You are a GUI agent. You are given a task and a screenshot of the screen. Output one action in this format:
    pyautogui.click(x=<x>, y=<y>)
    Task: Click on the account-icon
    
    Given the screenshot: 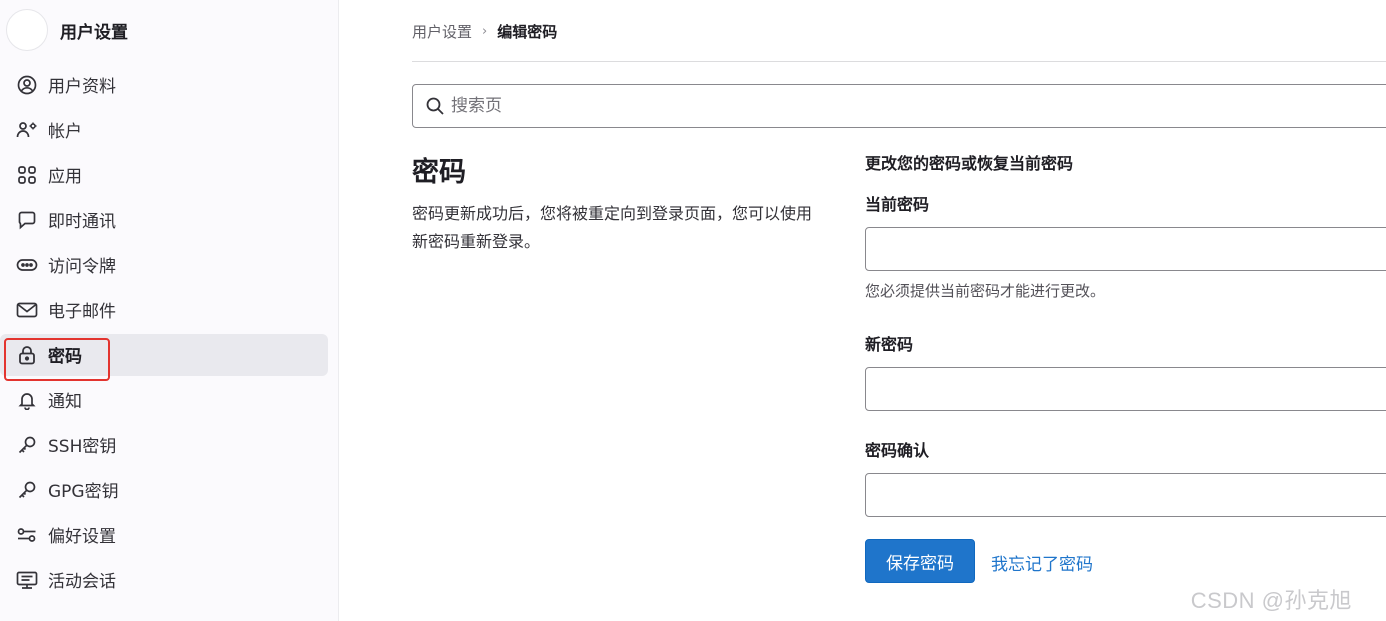 What is the action you would take?
    pyautogui.click(x=27, y=130)
    